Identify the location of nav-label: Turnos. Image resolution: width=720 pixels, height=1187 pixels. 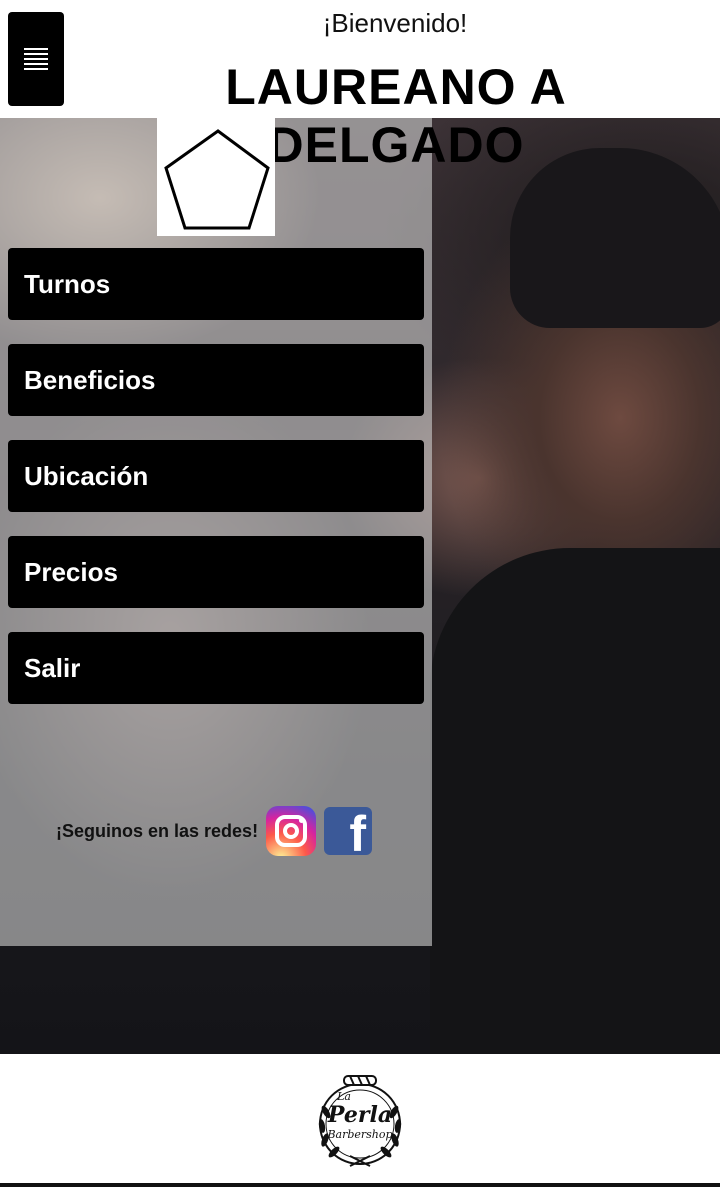
(67, 283).